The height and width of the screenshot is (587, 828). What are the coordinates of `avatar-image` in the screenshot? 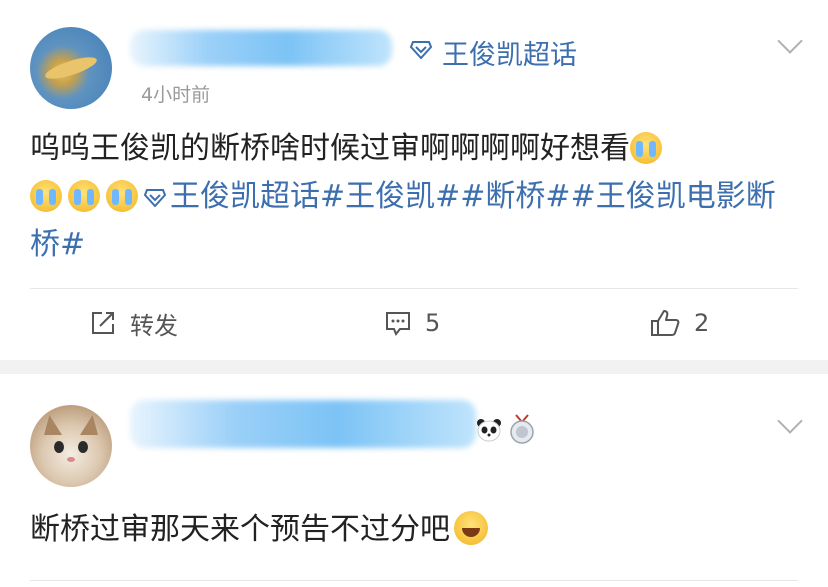 It's located at (71, 68).